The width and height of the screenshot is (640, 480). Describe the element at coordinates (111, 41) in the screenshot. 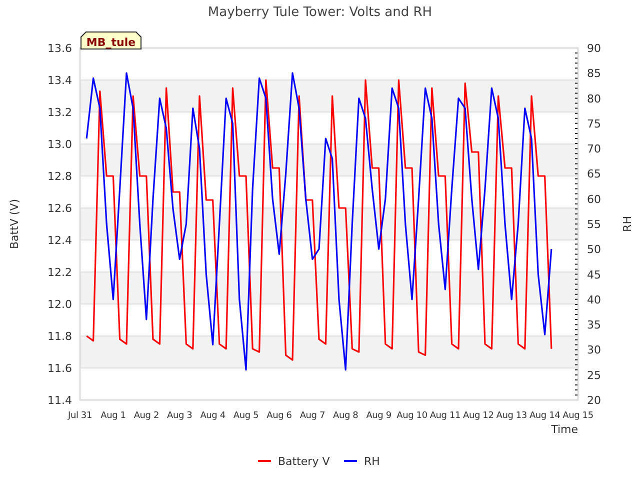

I see `site-label: MB_tule` at that location.